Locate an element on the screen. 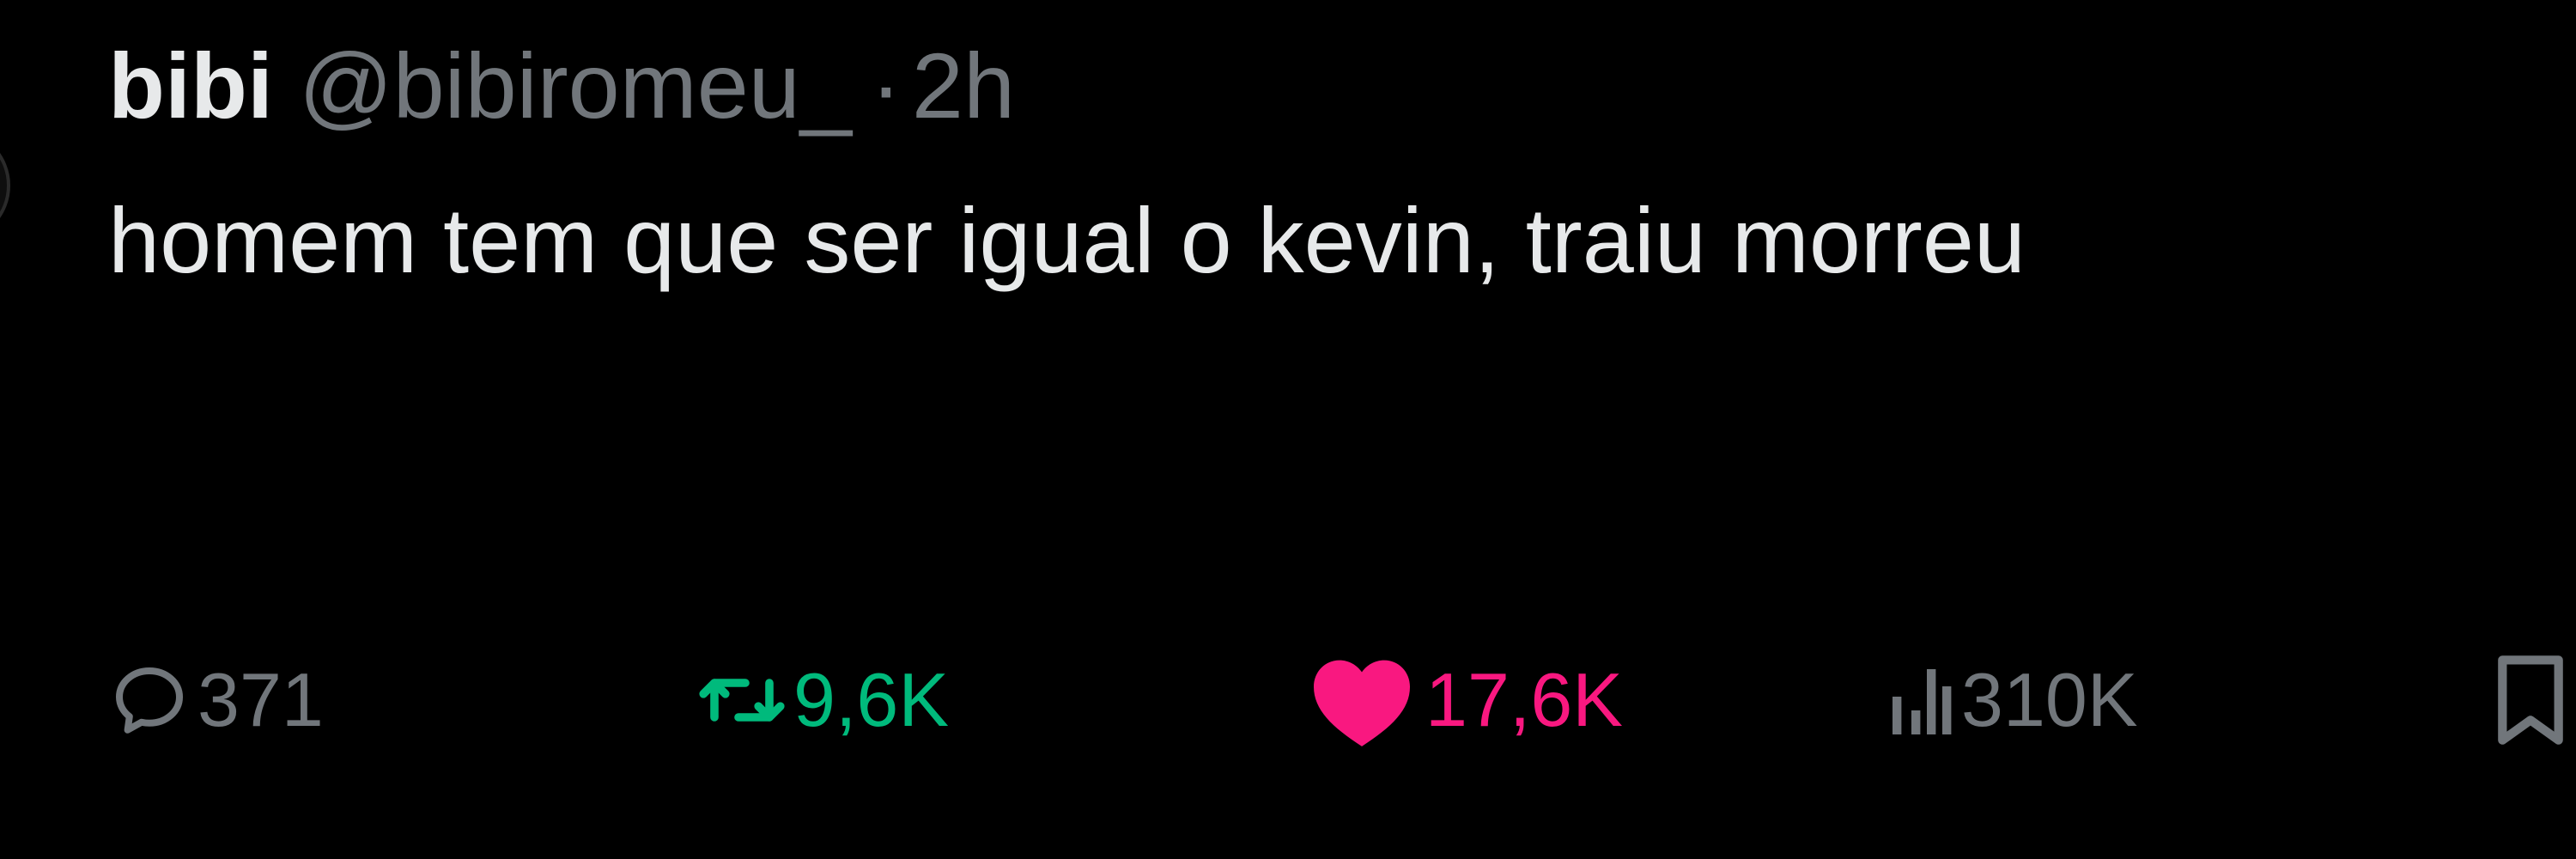  bookmark-button is located at coordinates (2530, 700).